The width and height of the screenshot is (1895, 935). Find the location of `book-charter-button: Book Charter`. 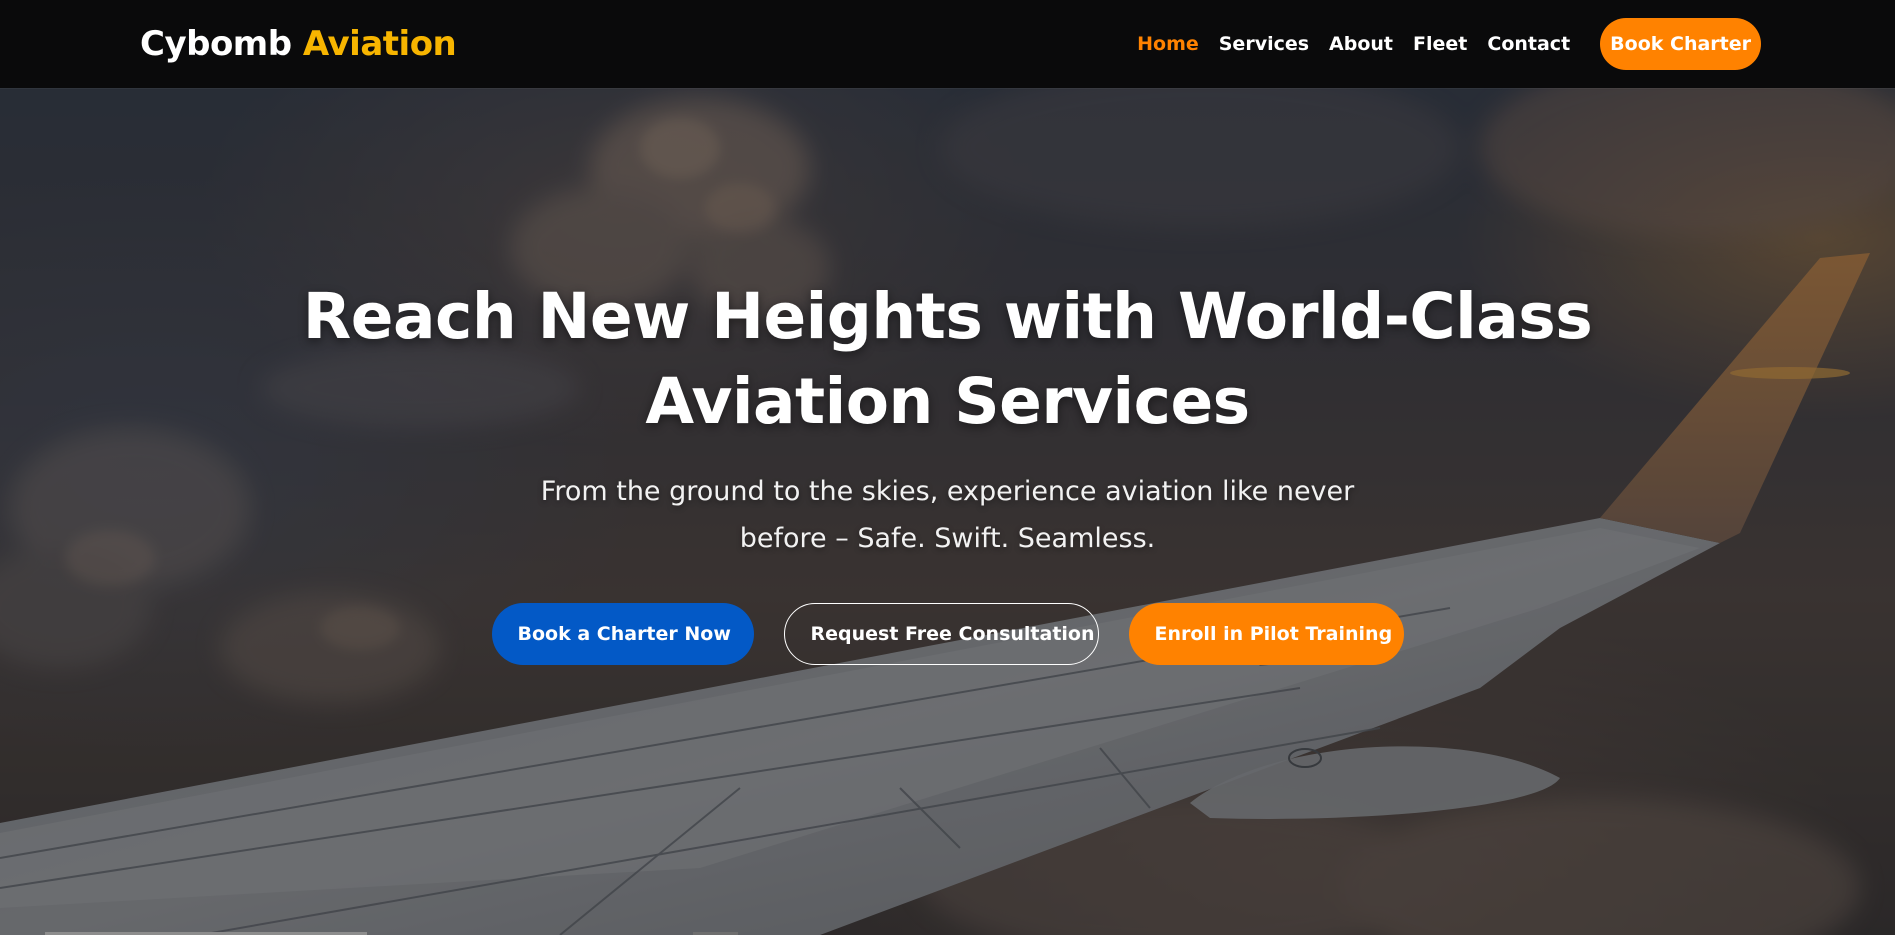

book-charter-button: Book Charter is located at coordinates (1680, 44).